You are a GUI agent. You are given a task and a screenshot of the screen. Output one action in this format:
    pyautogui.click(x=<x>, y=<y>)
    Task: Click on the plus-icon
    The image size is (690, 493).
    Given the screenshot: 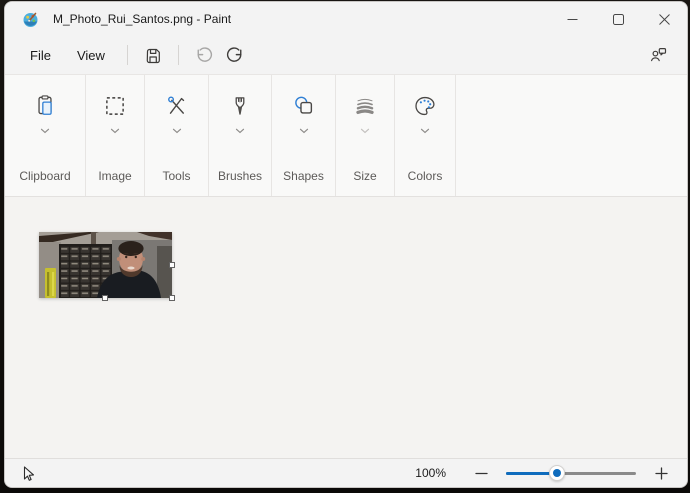 What is the action you would take?
    pyautogui.click(x=661, y=473)
    